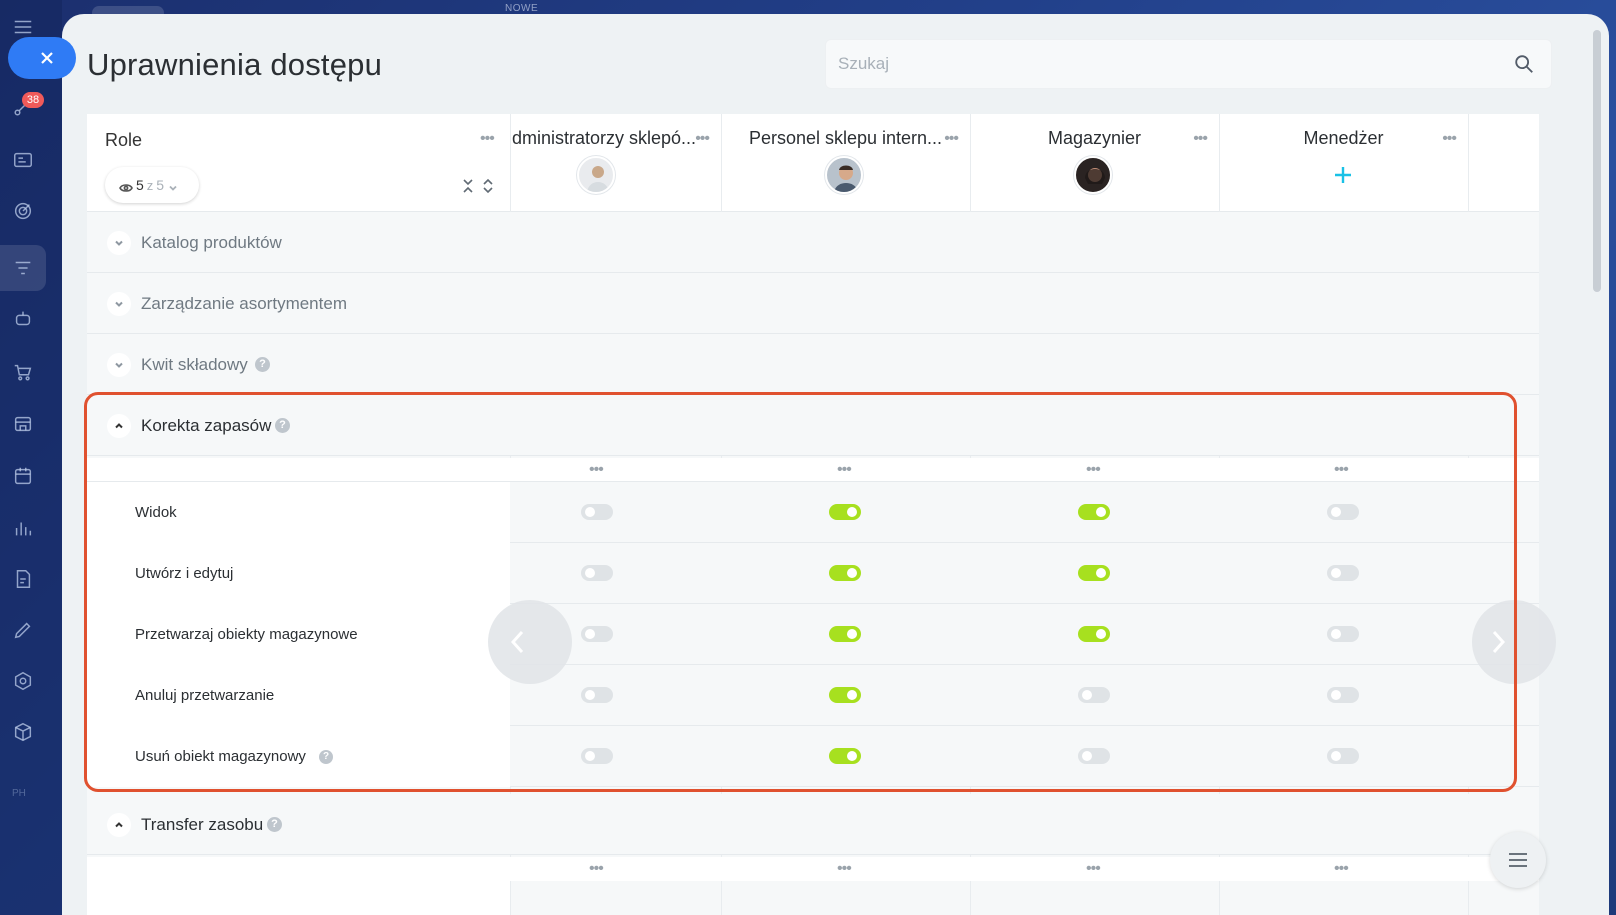 This screenshot has height=915, width=1616. Describe the element at coordinates (1514, 642) in the screenshot. I see `scroll-right-button` at that location.